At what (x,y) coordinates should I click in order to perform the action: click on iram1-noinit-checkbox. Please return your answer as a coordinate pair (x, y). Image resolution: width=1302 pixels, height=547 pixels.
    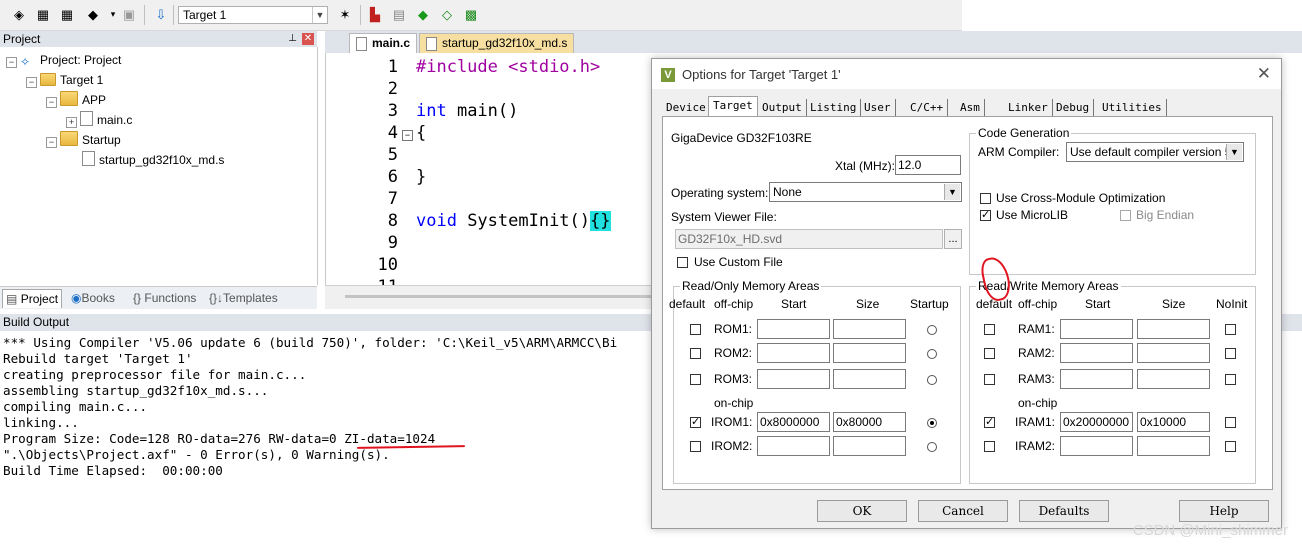
    Looking at the image, I should click on (1230, 422).